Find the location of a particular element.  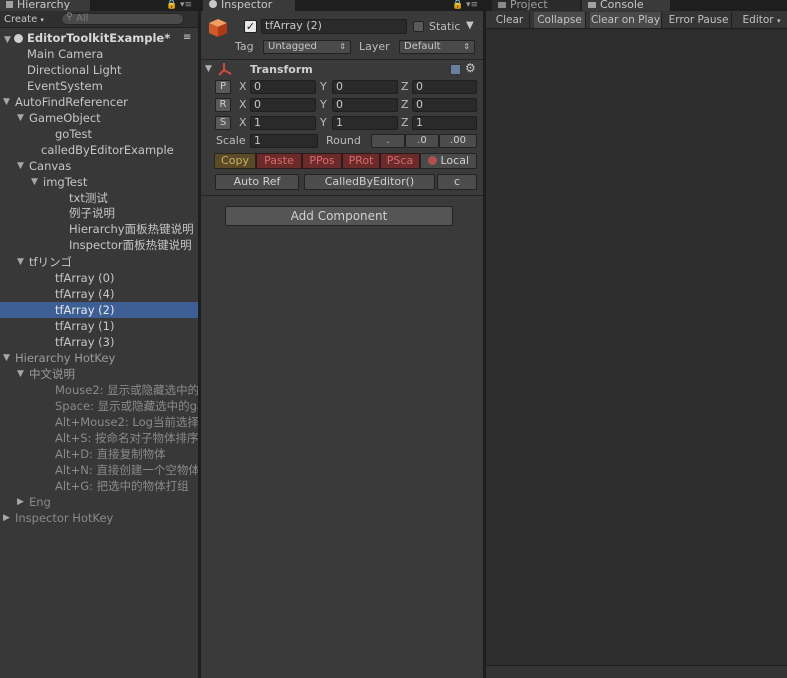

updown-icon: ⇕ is located at coordinates (342, 46).